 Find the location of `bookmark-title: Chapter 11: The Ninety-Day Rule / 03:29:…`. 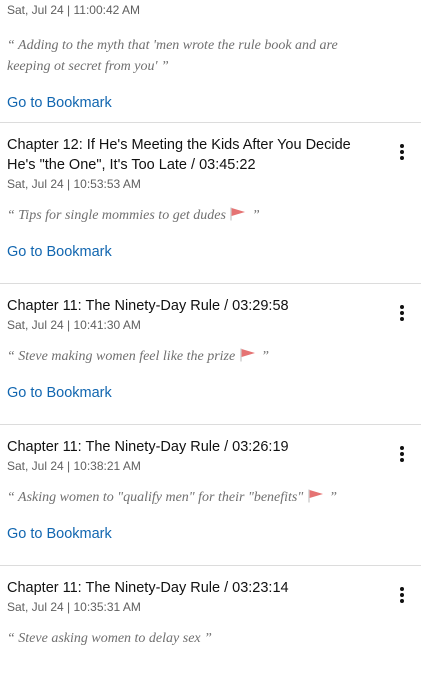

bookmark-title: Chapter 11: The Ninety-Day Rule / 03:29:… is located at coordinates (148, 306).